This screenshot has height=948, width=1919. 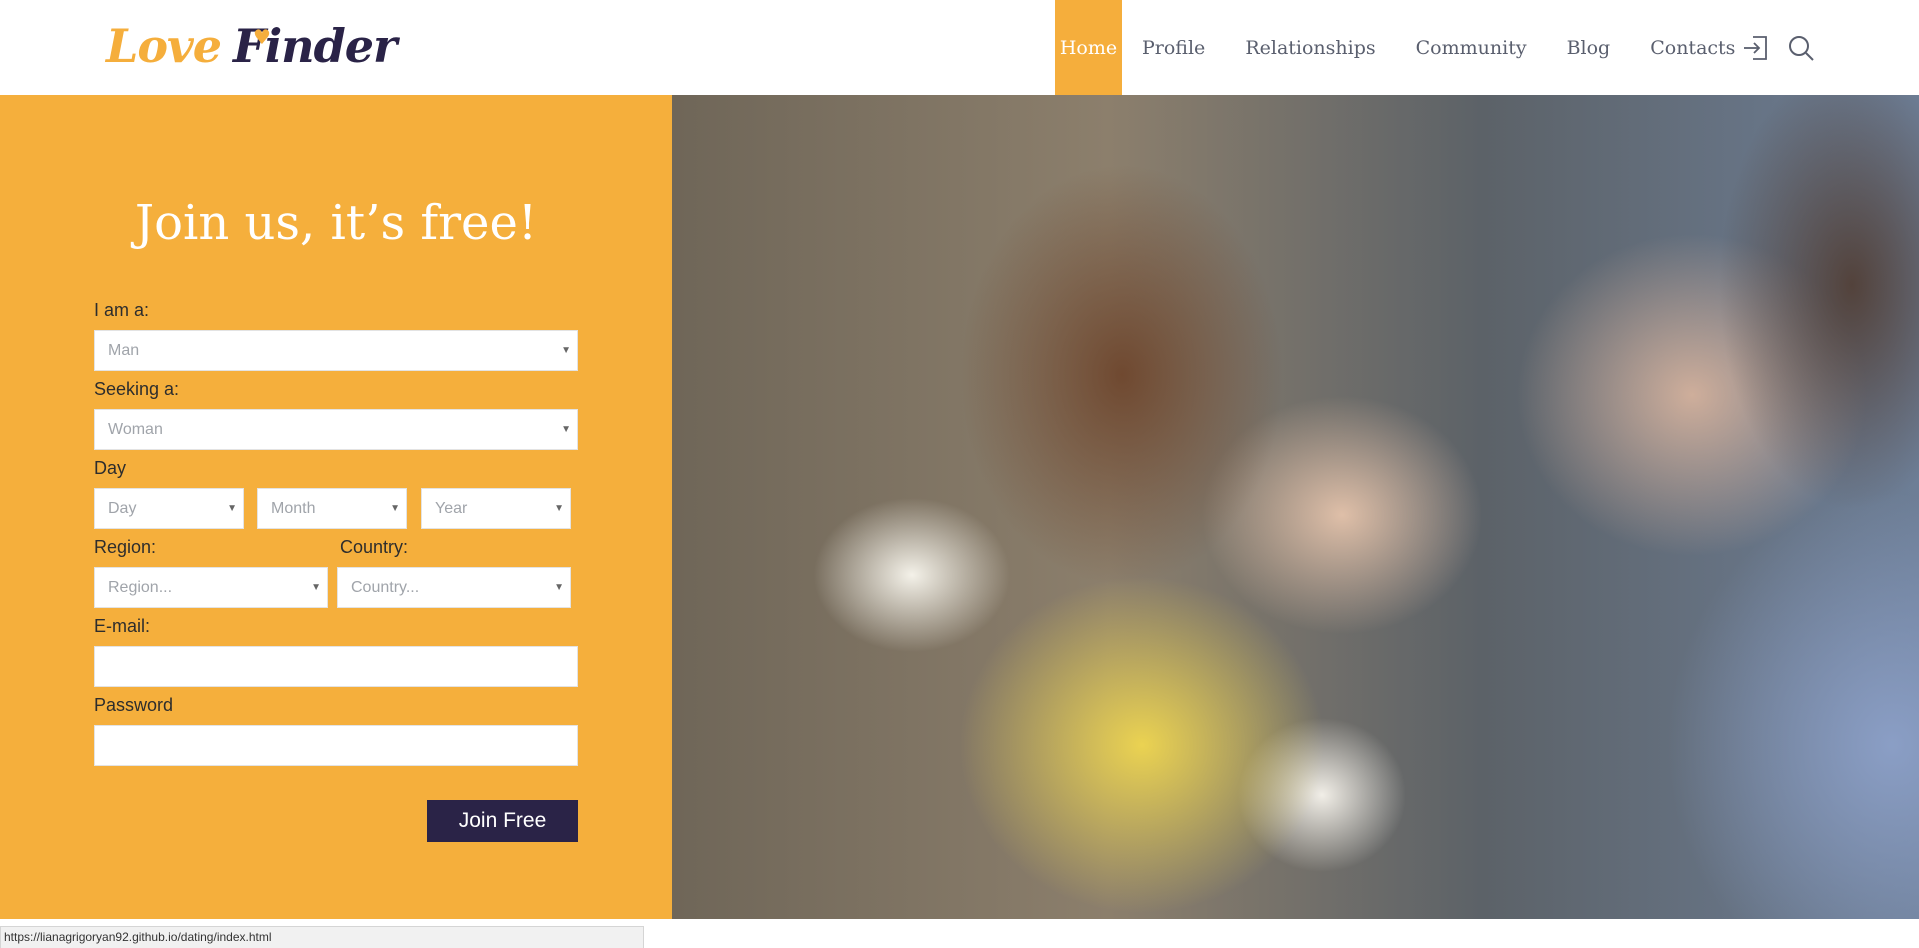 I want to click on nav-relationships: Relationships, so click(x=1310, y=47).